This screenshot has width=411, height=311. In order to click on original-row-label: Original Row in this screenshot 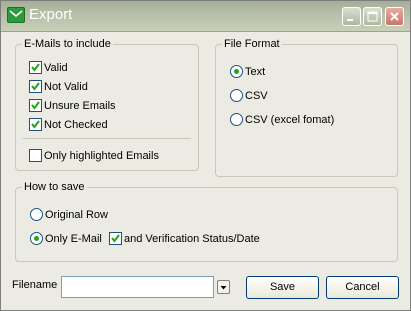, I will do `click(76, 215)`.